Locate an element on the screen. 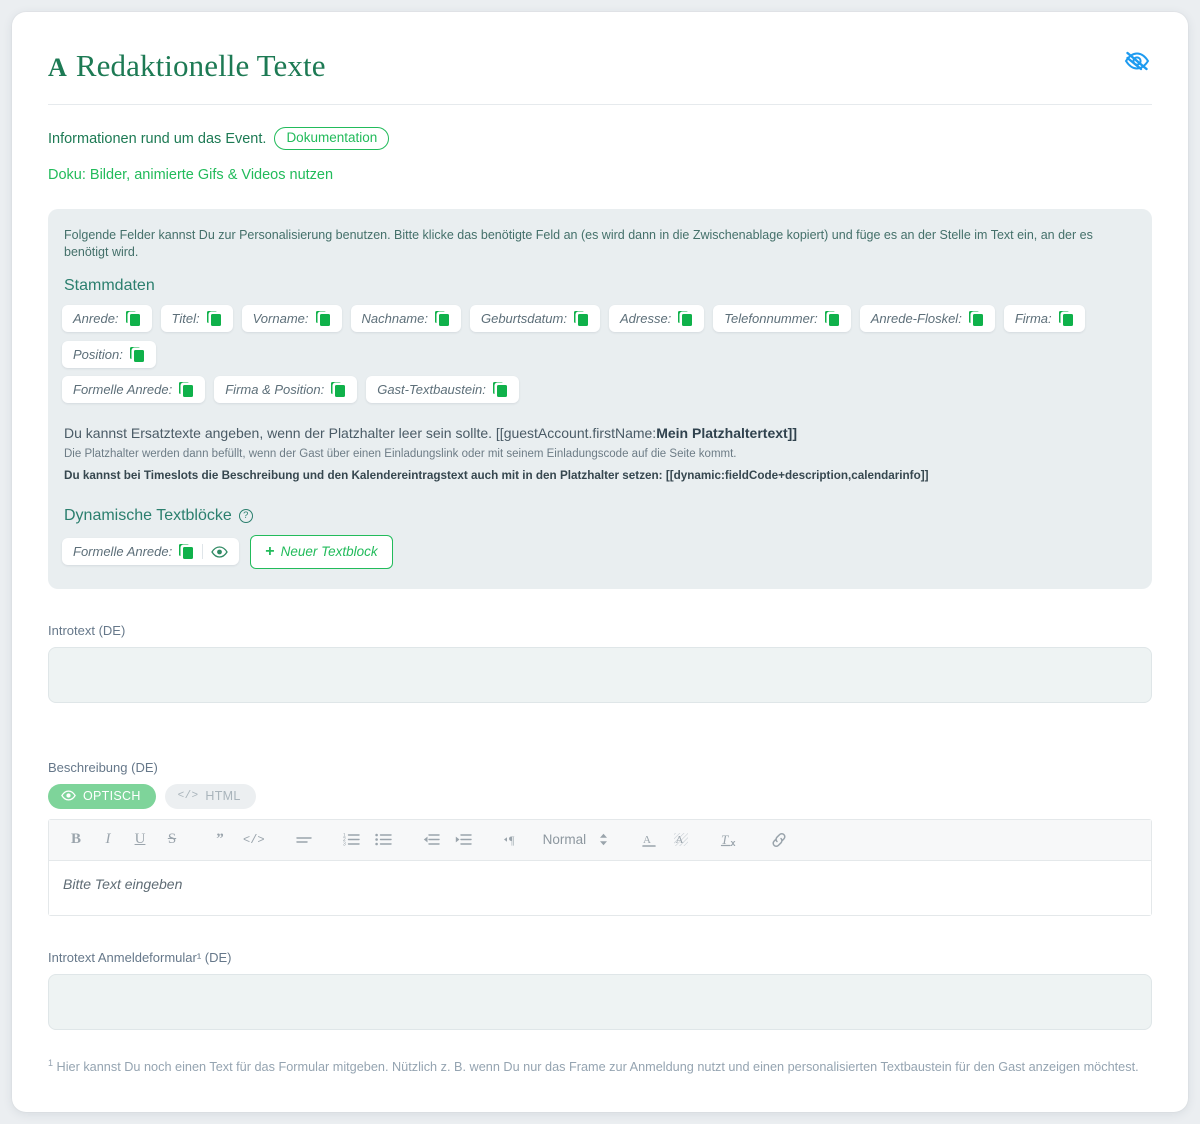 This screenshot has height=1124, width=1200. underline-icon: U is located at coordinates (140, 840).